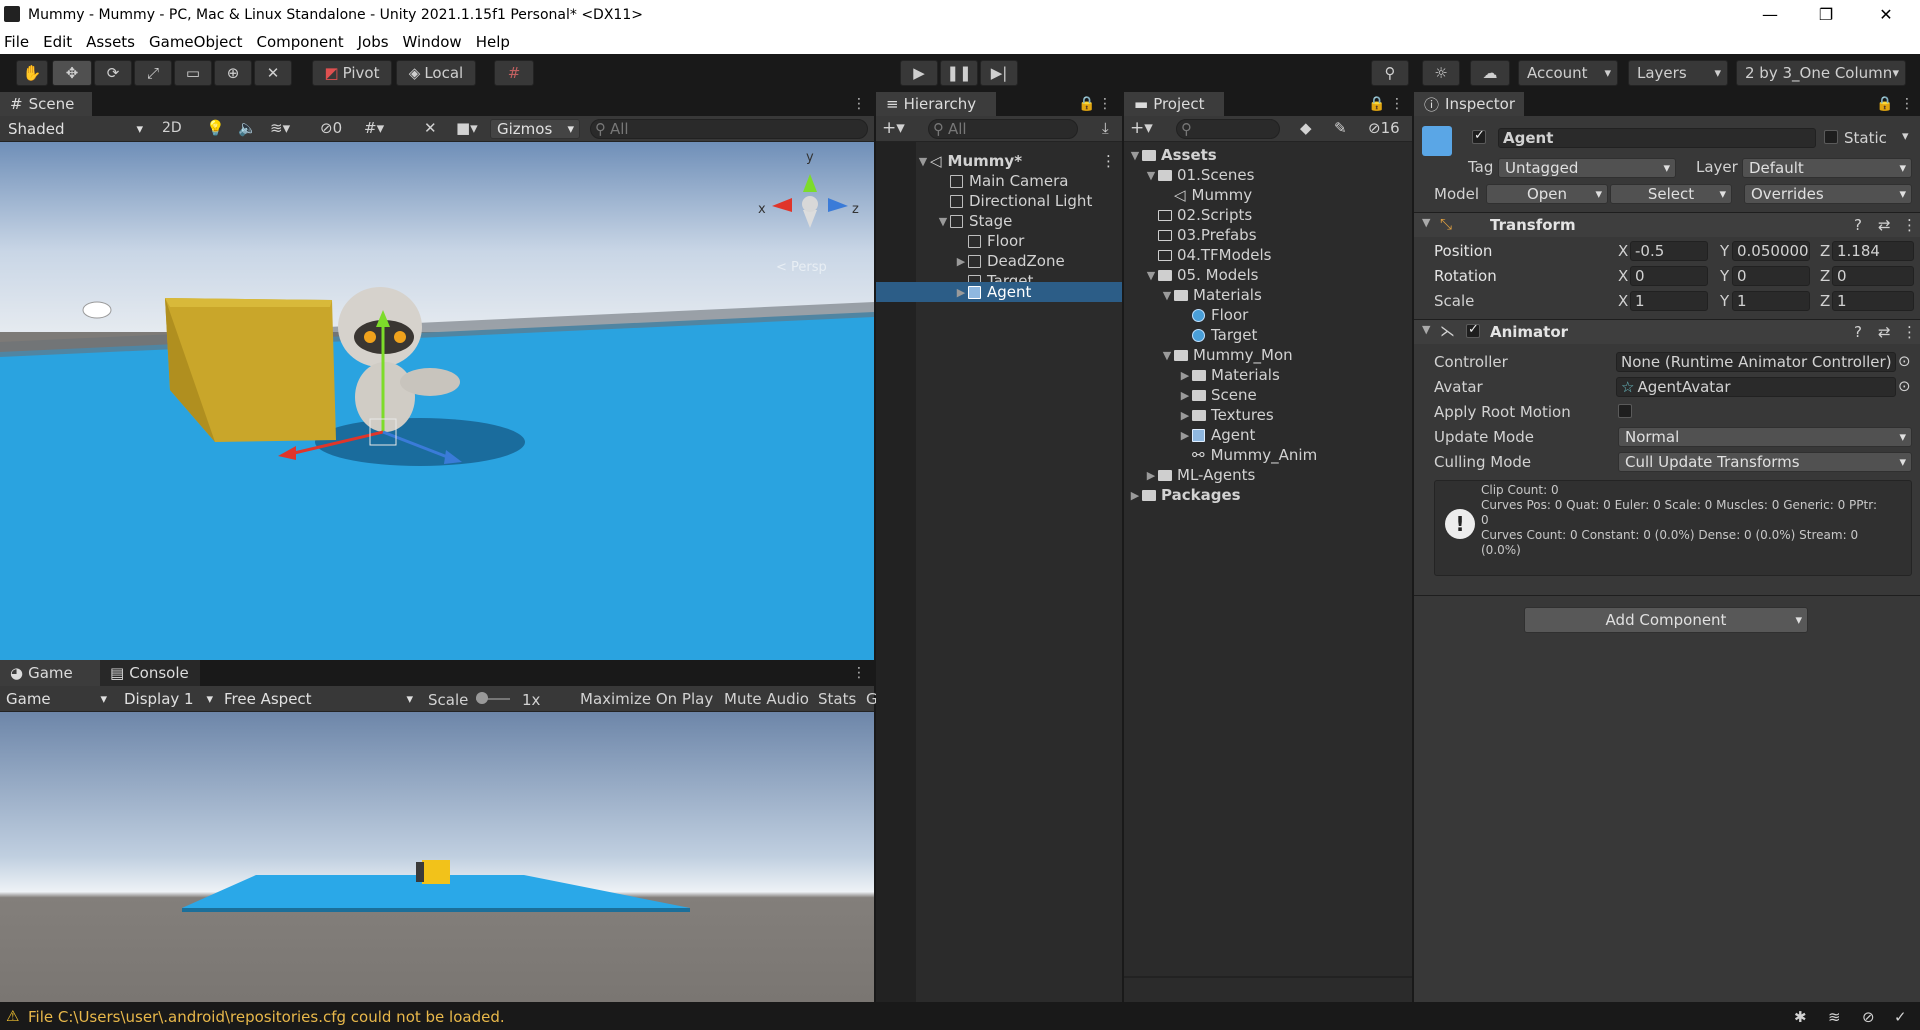 This screenshot has height=1030, width=1920. What do you see at coordinates (919, 73) in the screenshot?
I see `play-button: ▶` at bounding box center [919, 73].